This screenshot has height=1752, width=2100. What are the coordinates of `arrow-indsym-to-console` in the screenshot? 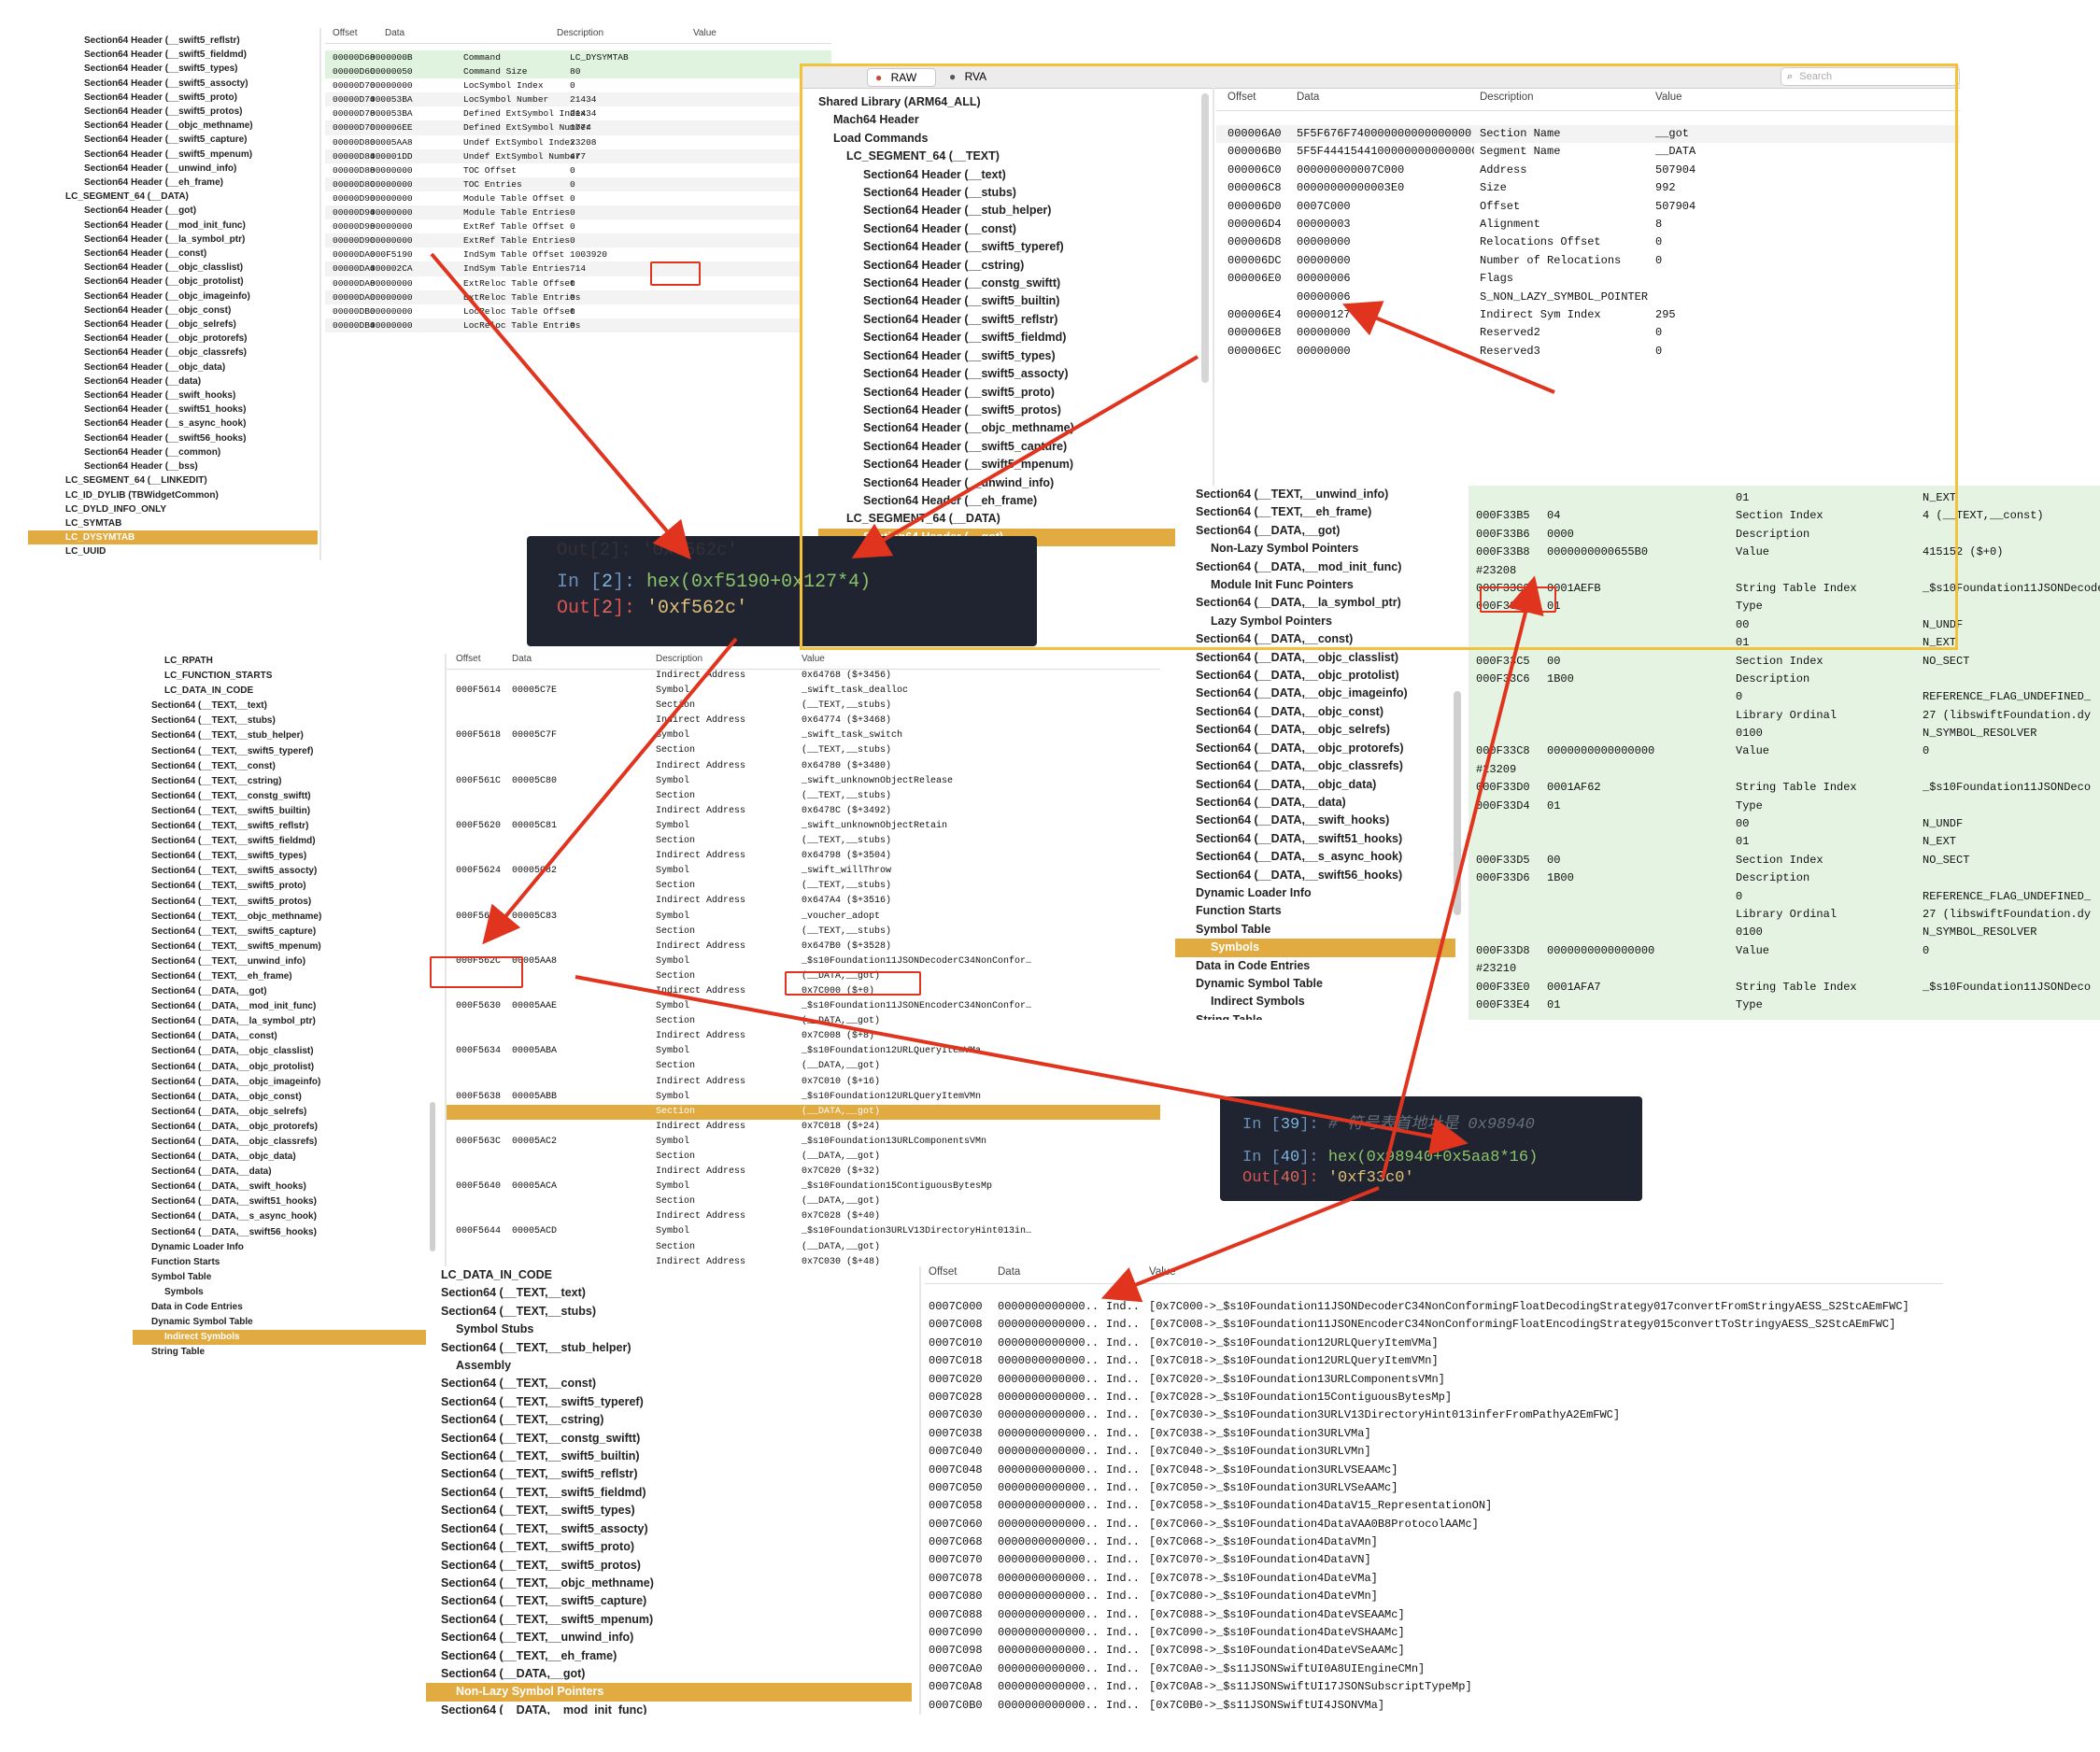 It's located at (561, 406).